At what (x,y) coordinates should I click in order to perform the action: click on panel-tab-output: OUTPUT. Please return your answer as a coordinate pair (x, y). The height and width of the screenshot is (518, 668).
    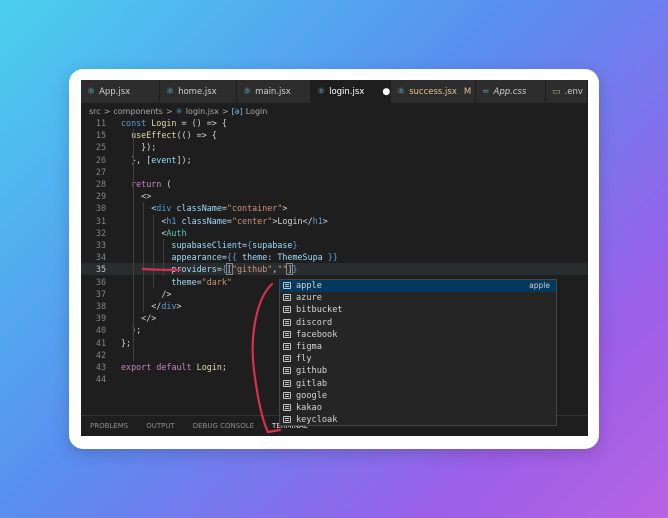
    Looking at the image, I should click on (160, 426).